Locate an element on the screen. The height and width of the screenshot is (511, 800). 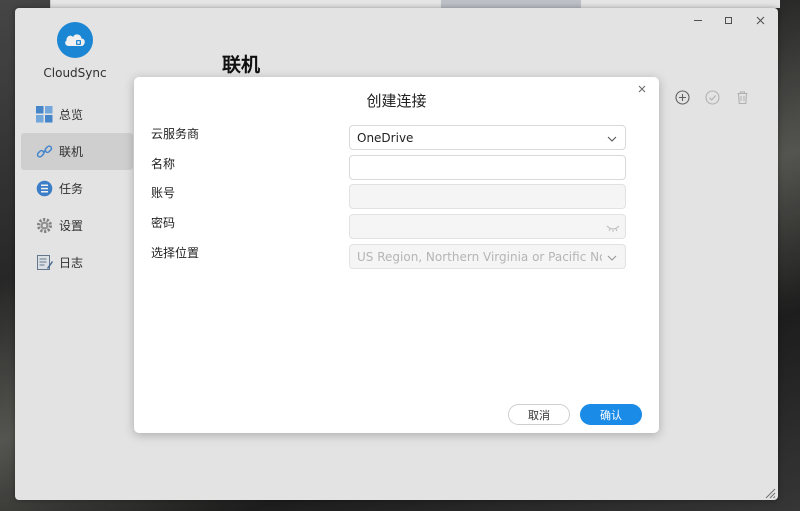
form-row-name: 名称 is located at coordinates (388, 168).